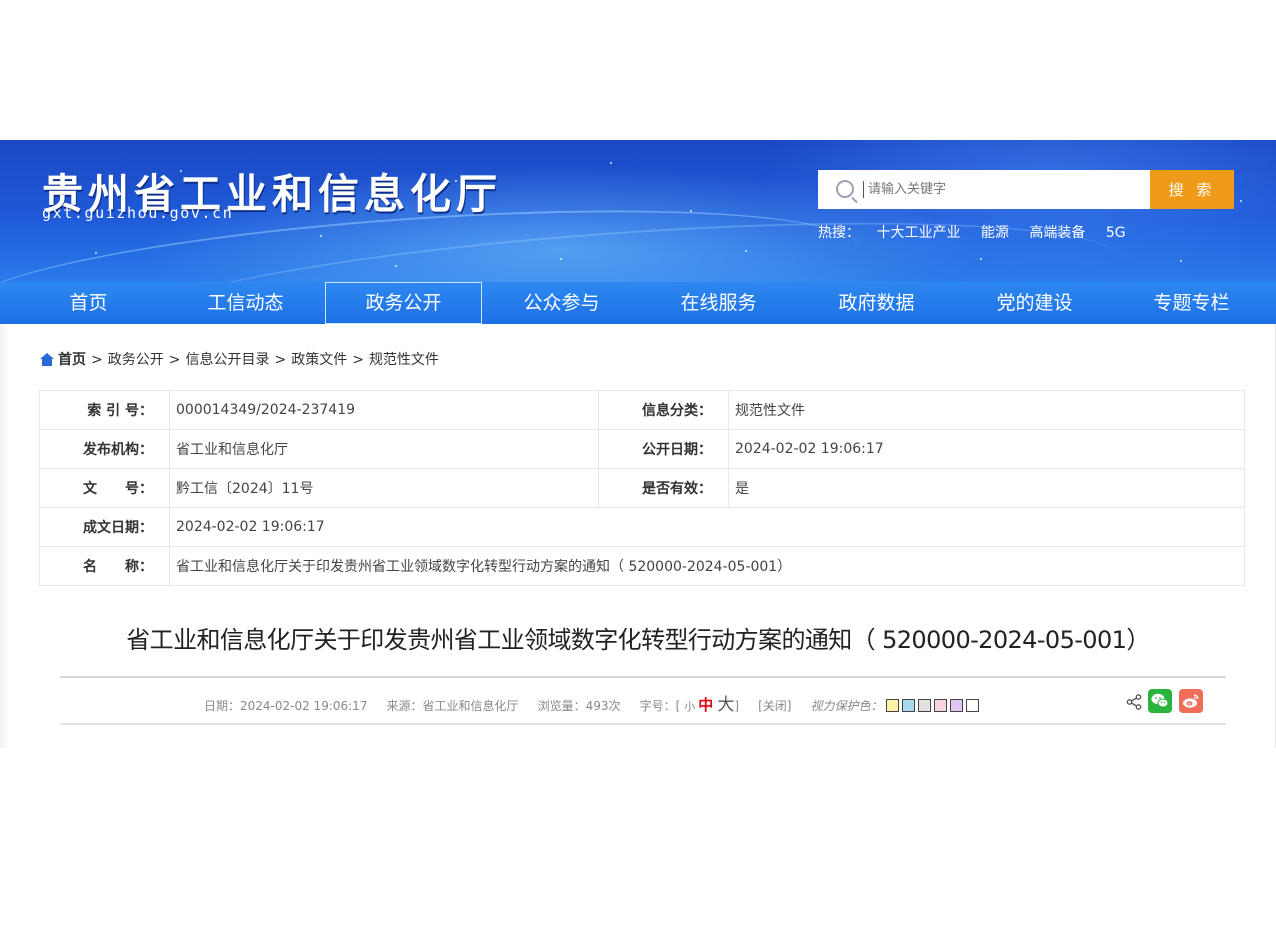 This screenshot has height=930, width=1276. I want to click on meta-value-valid: 是, so click(986, 488).